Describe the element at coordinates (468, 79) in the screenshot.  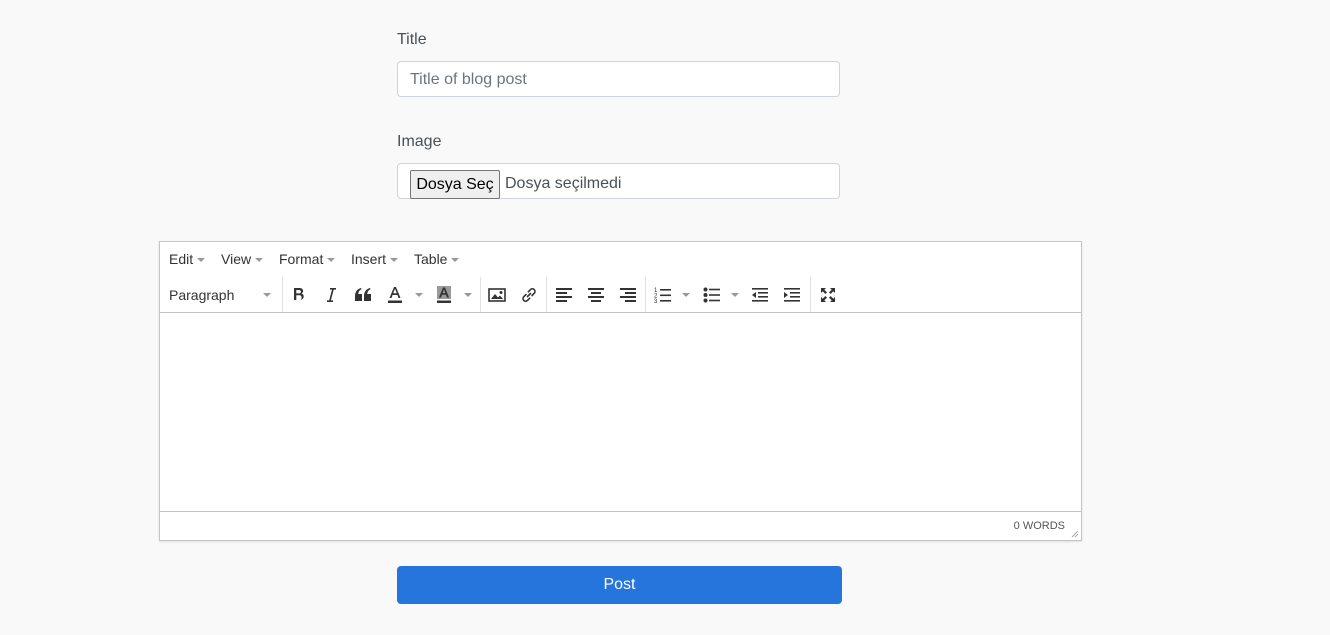
I see `title-placeholder: Title of blog post` at that location.